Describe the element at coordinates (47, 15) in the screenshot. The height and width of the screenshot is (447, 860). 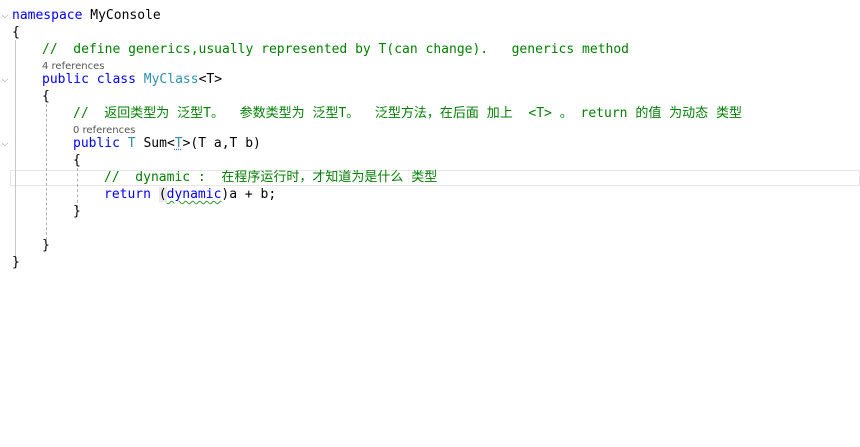
I see `keyword-namespace: namespace` at that location.